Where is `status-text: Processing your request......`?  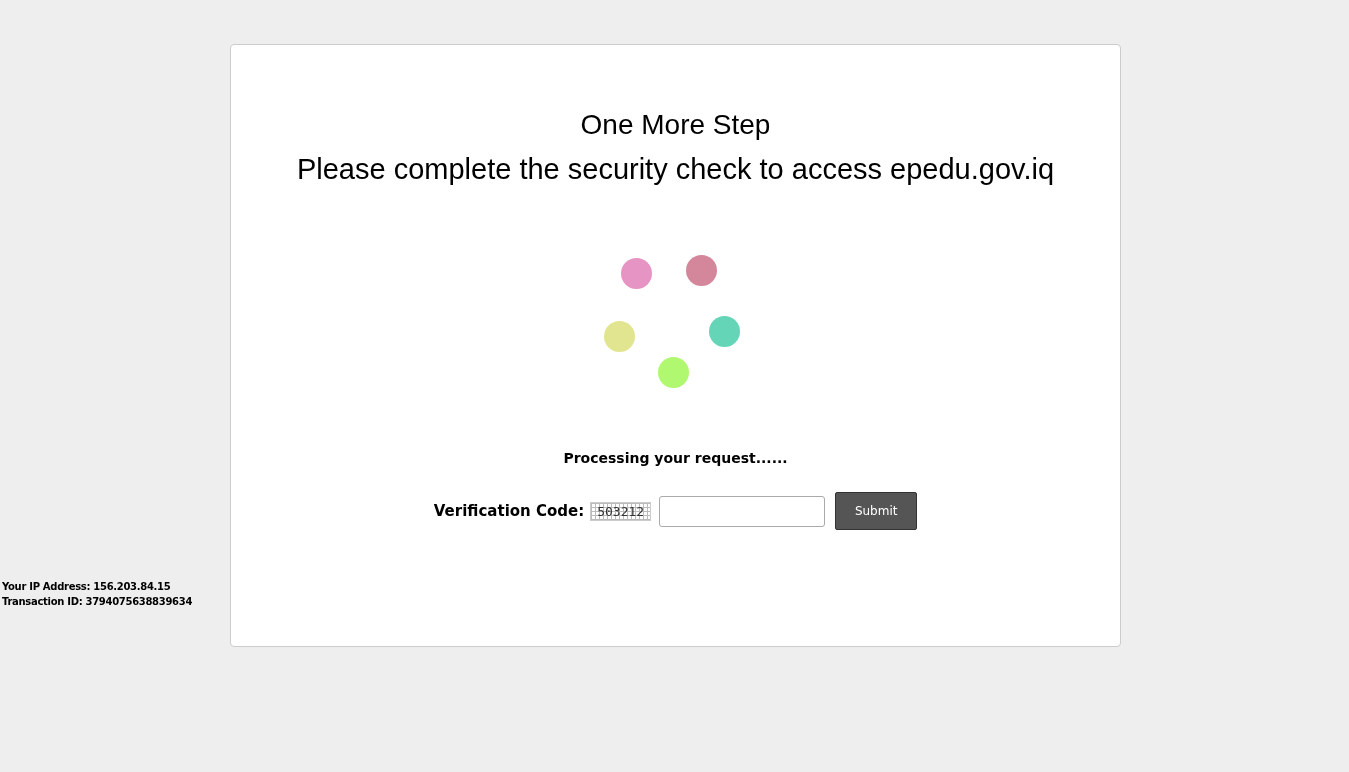
status-text: Processing your request...... is located at coordinates (675, 458).